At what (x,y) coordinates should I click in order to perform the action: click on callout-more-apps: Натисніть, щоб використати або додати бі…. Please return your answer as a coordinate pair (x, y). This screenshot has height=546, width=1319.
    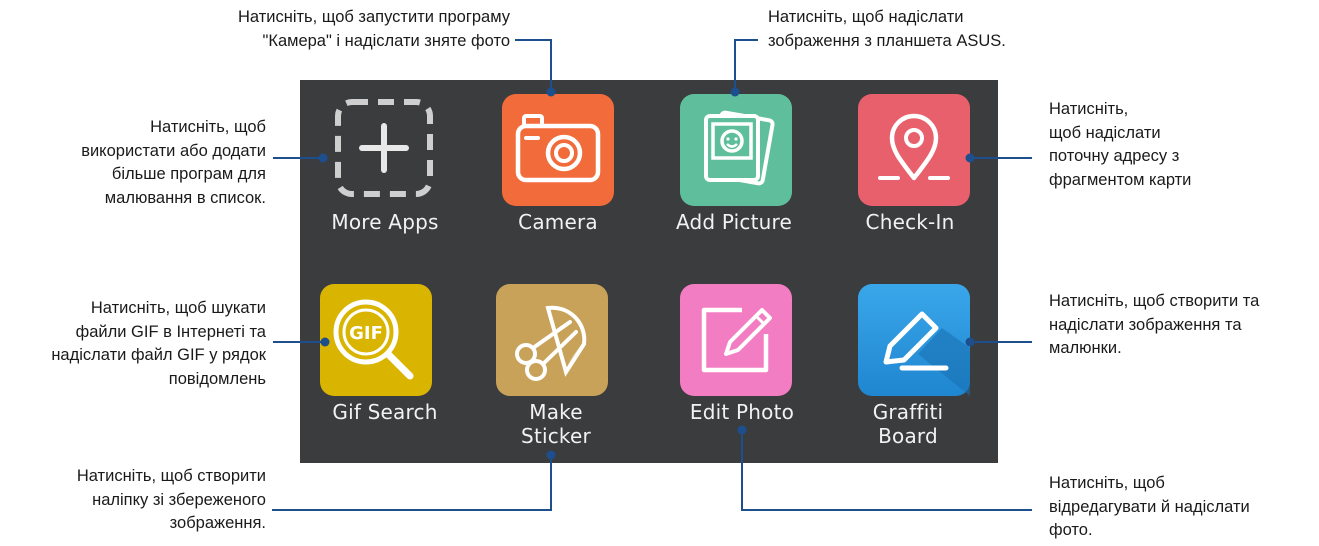
    Looking at the image, I should click on (173, 163).